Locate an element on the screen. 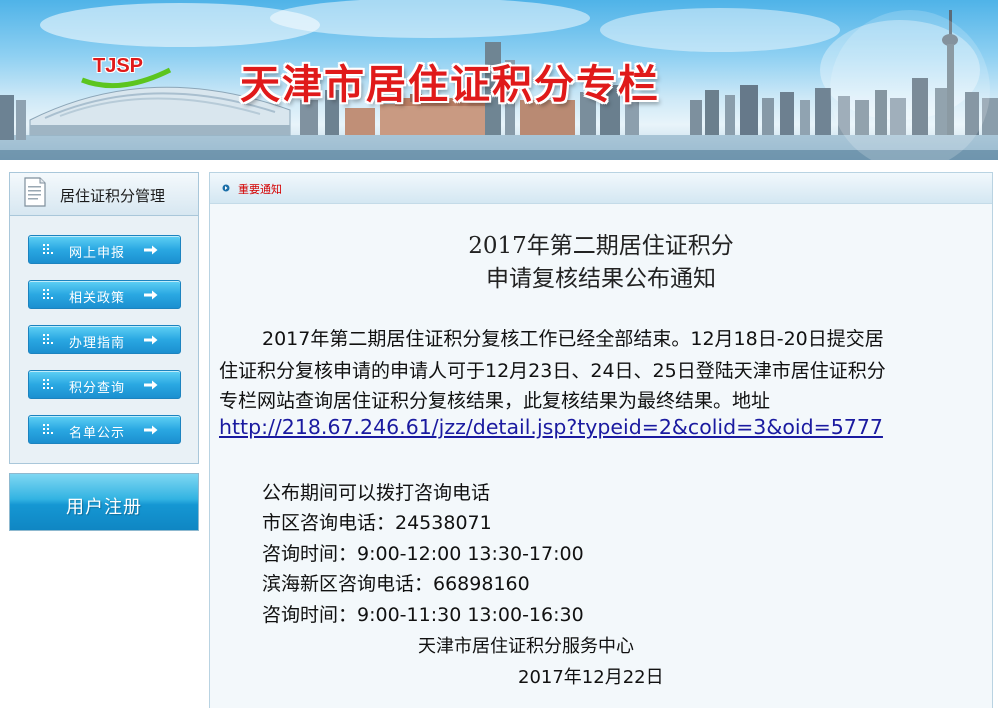  register-label: 用户注册 is located at coordinates (104, 507).